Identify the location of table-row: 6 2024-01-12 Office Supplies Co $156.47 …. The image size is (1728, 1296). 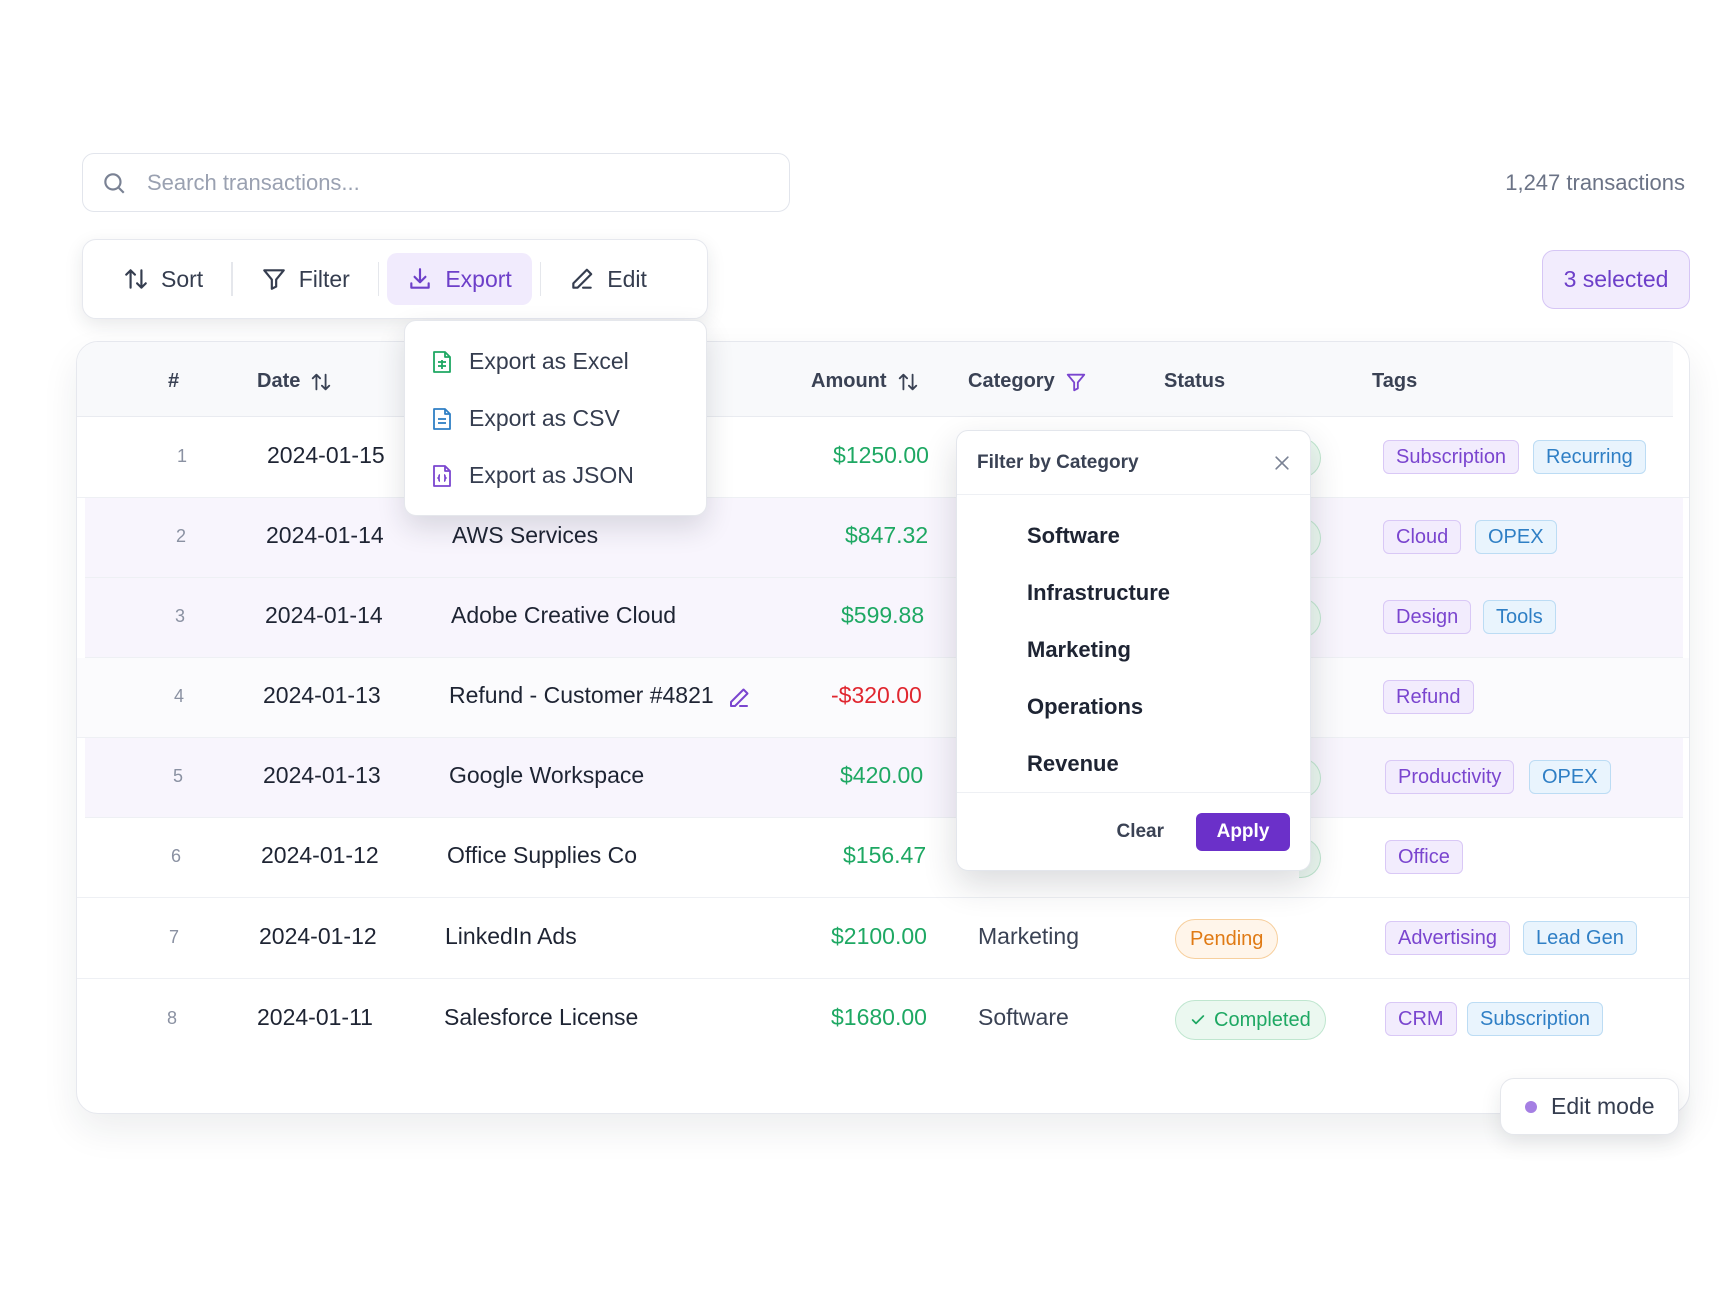
(883, 858).